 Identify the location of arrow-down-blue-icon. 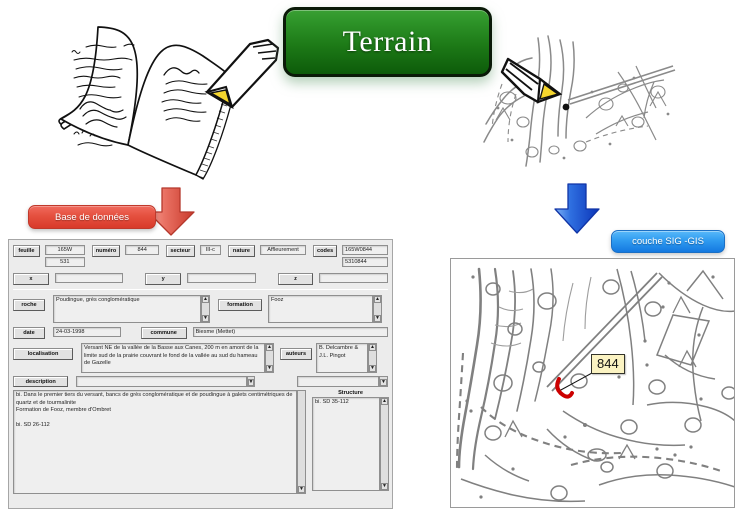
(577, 211).